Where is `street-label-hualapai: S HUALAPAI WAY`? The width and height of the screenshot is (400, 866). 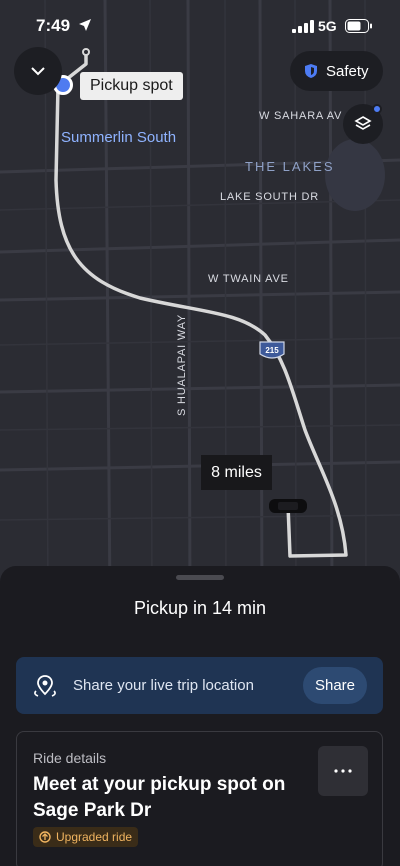
street-label-hualapai: S HUALAPAI WAY is located at coordinates (182, 364).